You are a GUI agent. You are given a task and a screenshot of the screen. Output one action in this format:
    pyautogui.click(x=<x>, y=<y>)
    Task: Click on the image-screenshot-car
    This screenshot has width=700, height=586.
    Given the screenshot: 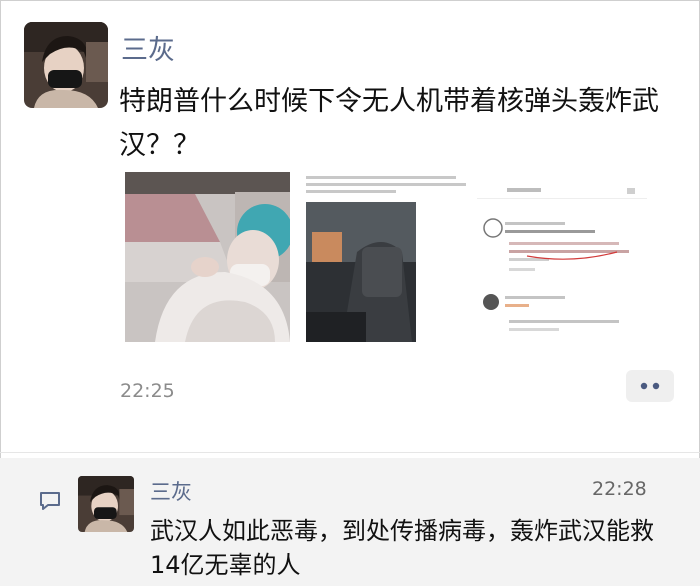 What is the action you would take?
    pyautogui.click(x=384, y=257)
    